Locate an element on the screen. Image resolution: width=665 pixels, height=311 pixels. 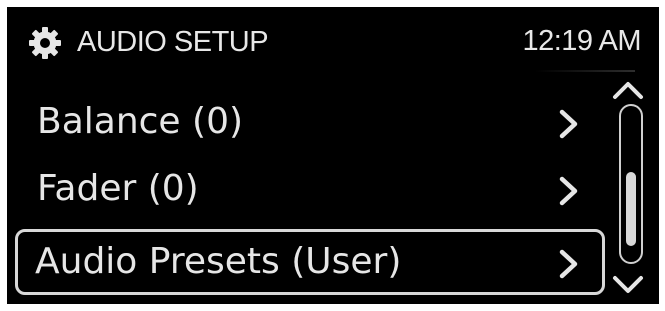
menu-item-label: Balance (0) is located at coordinates (140, 121).